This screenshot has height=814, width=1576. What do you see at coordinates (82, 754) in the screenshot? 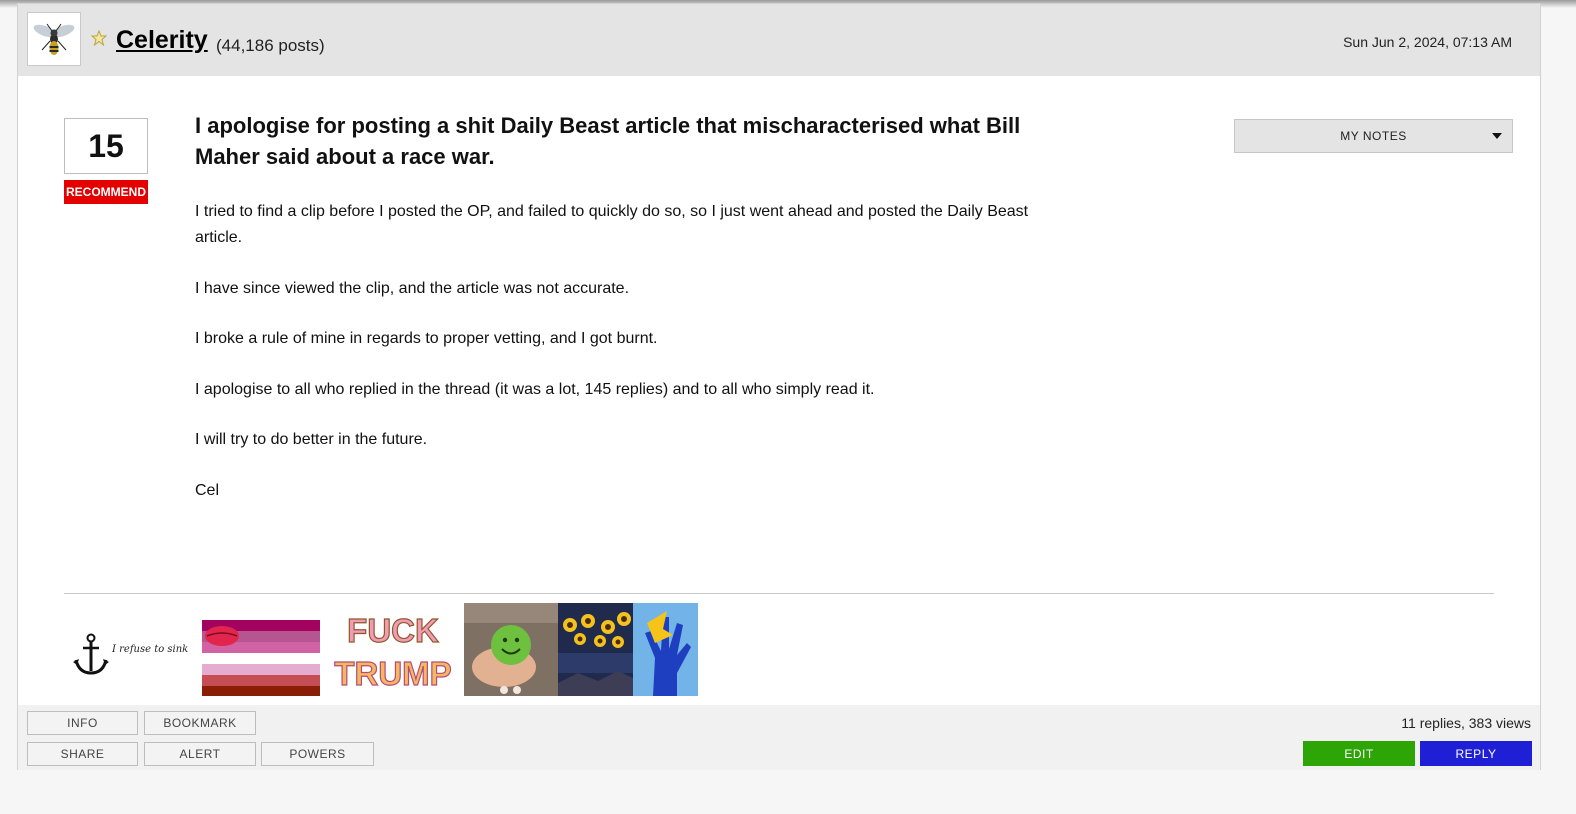
I see `share-button: SHARE` at bounding box center [82, 754].